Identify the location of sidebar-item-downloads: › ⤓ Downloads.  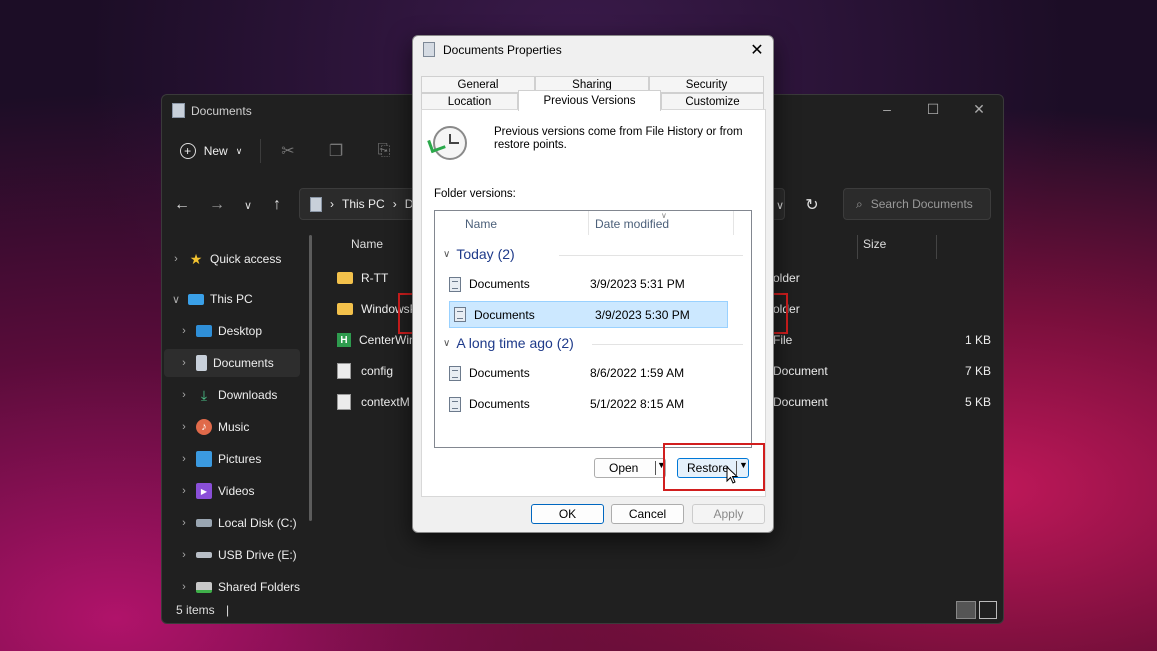
(240, 395).